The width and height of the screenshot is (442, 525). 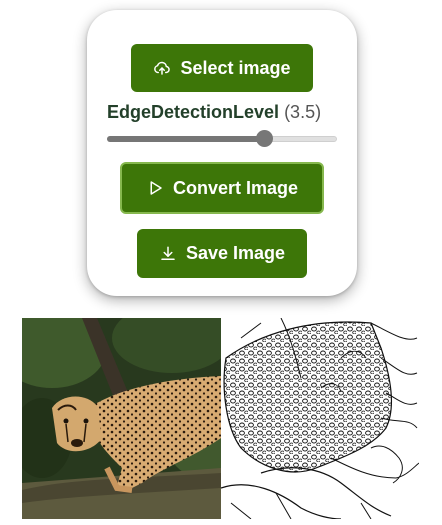 I want to click on slider-thumb, so click(x=264, y=138).